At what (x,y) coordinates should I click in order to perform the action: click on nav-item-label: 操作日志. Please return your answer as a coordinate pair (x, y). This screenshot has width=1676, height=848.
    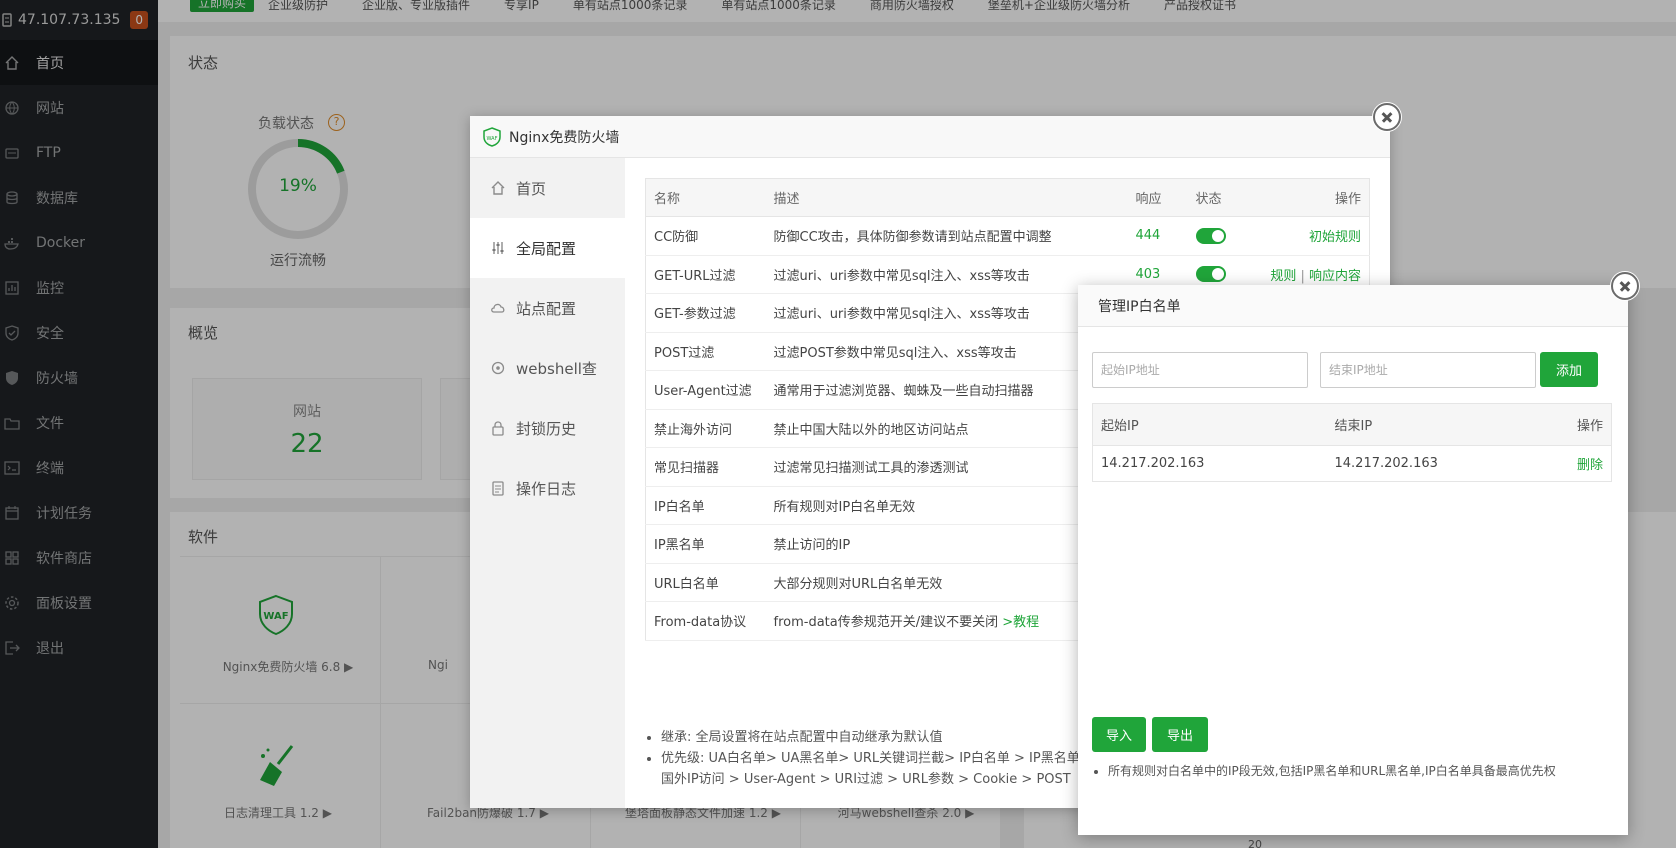
    Looking at the image, I should click on (546, 488).